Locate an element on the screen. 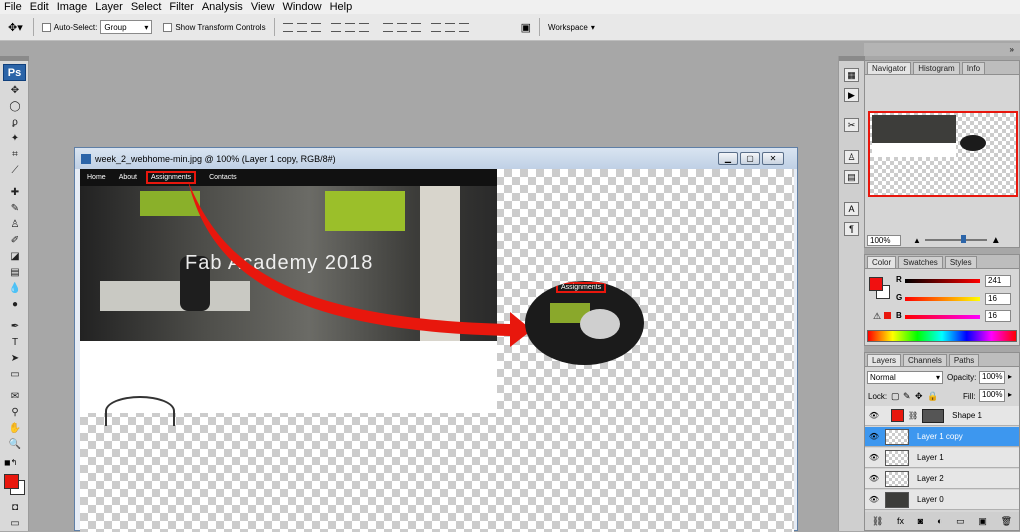 The height and width of the screenshot is (532, 1020). opacity-value: 100% is located at coordinates (992, 377).